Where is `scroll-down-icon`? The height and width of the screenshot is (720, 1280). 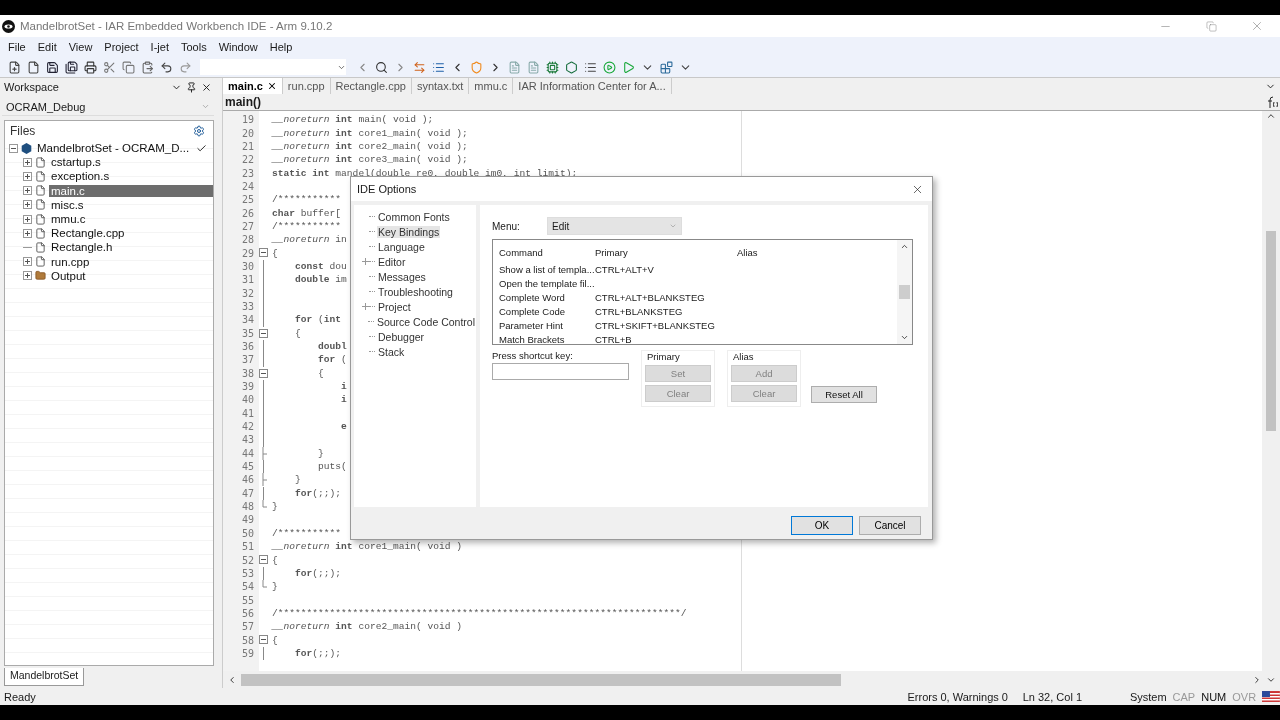 scroll-down-icon is located at coordinates (904, 337).